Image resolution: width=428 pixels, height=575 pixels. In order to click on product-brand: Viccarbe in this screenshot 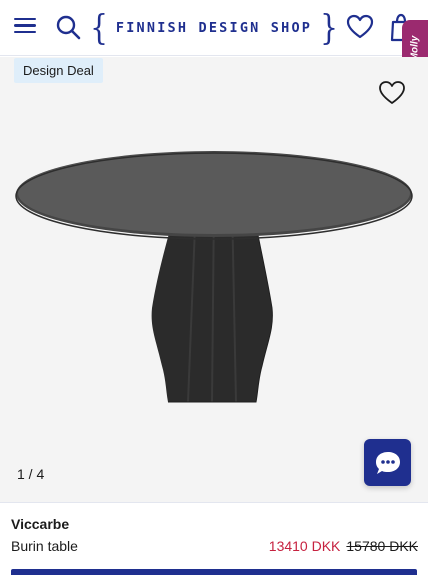, I will do `click(40, 524)`.